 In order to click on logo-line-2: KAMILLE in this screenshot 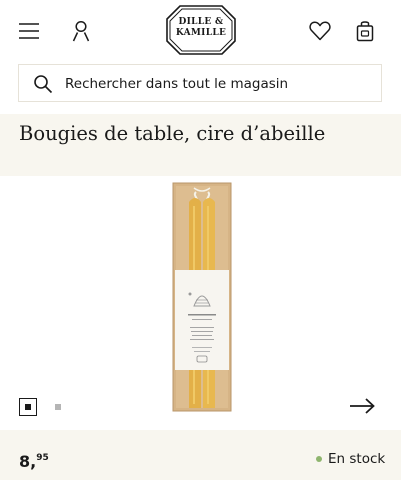, I will do `click(201, 33)`.